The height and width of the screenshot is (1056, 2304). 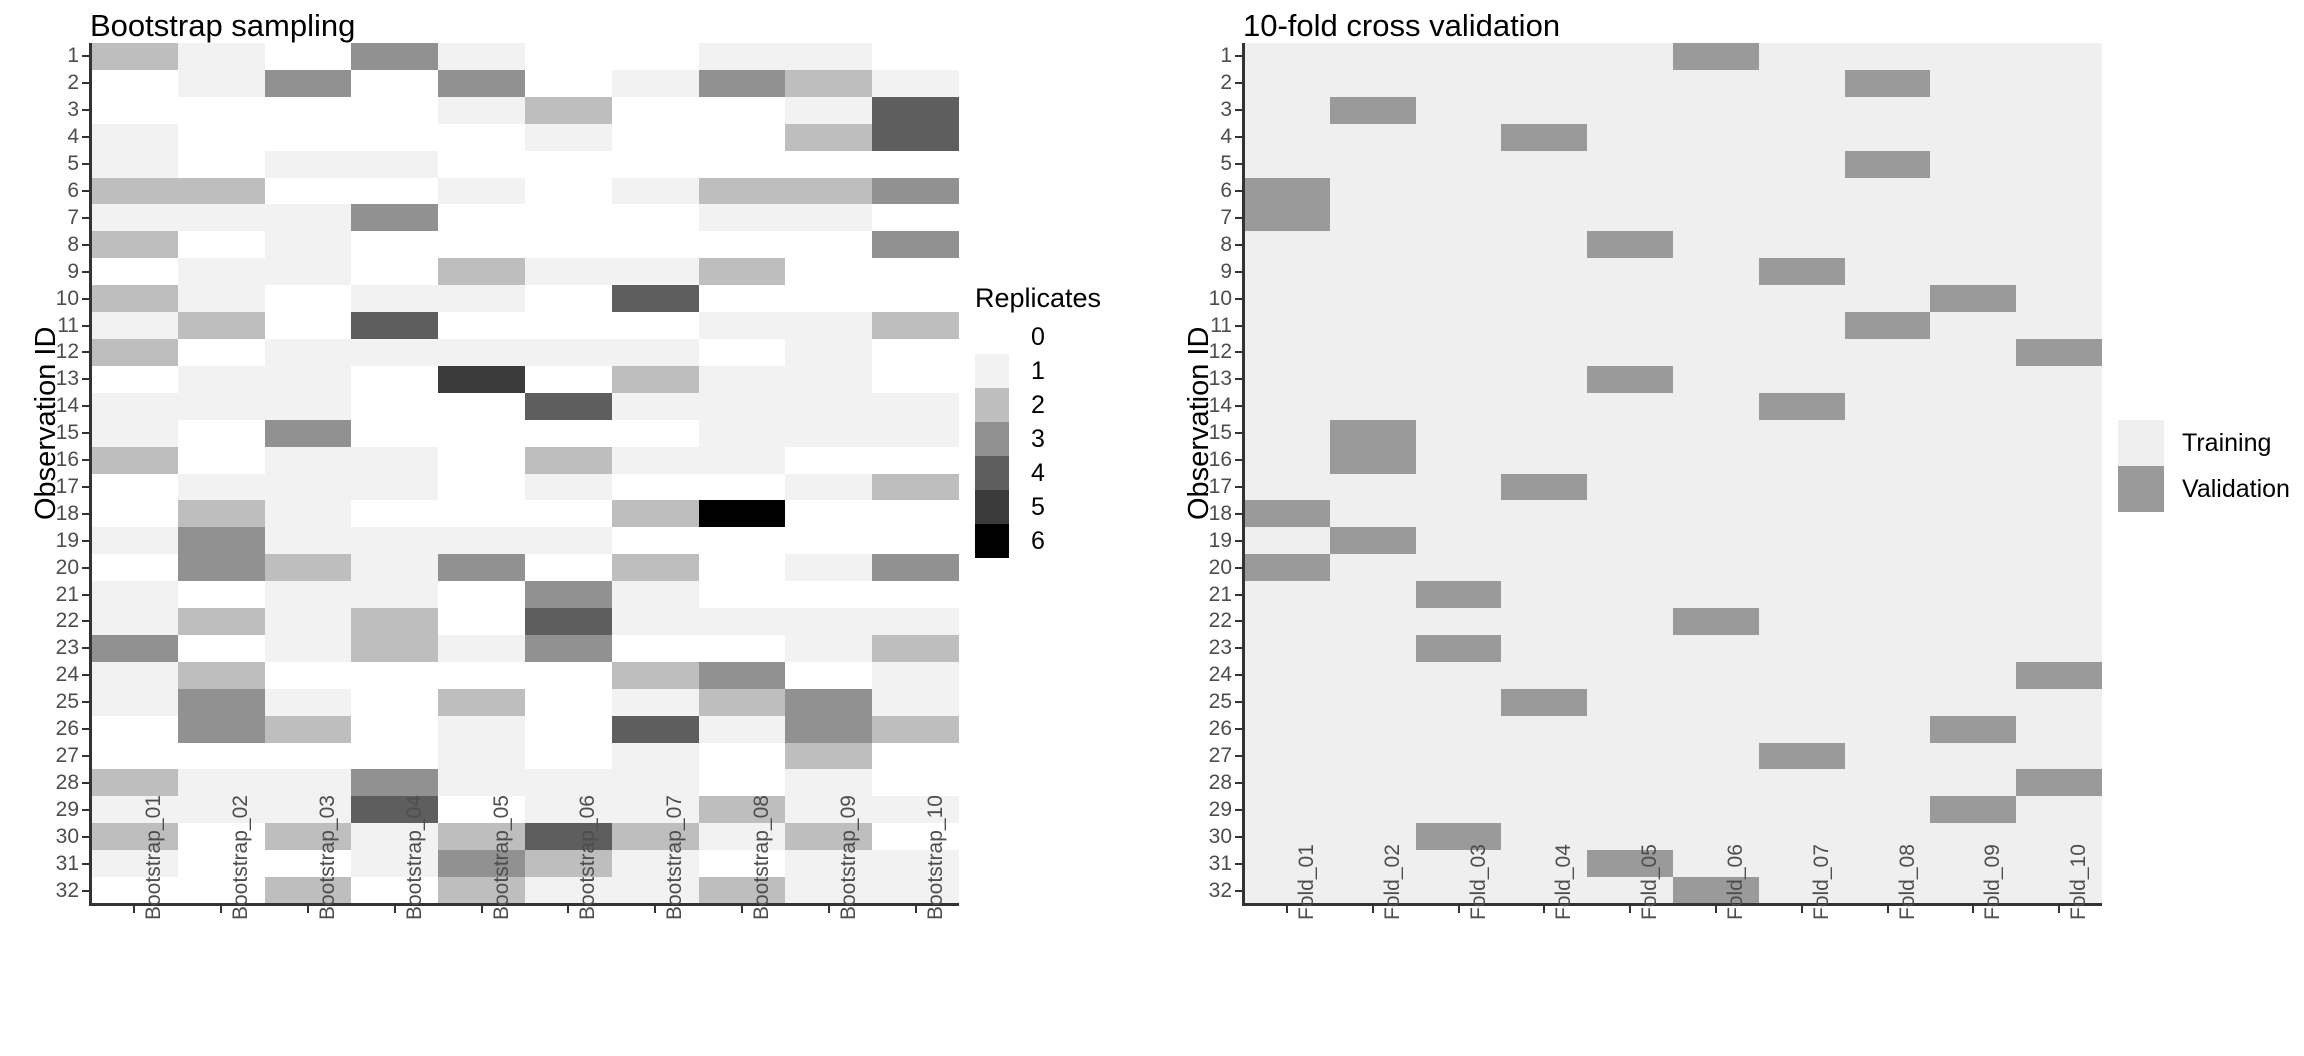 I want to click on y-axis-tick-label: 7, so click(x=73, y=217).